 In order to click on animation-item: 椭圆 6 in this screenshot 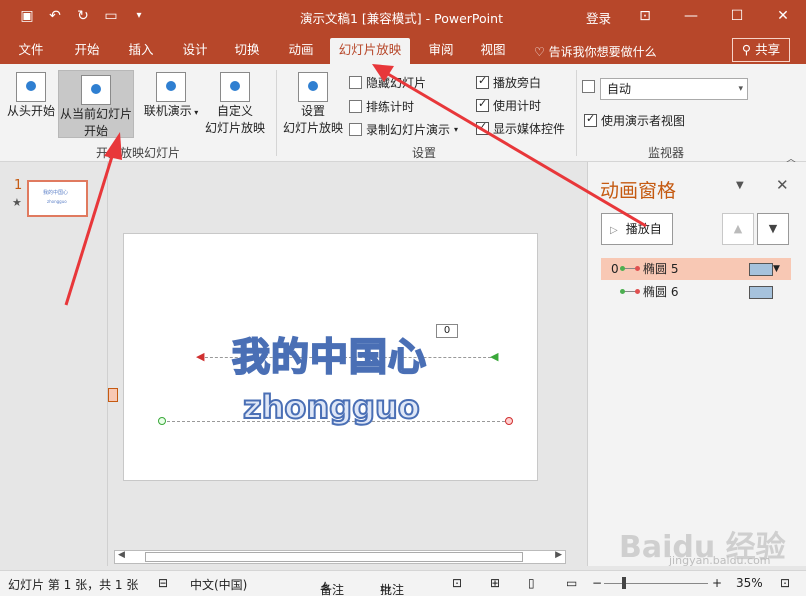, I will do `click(696, 292)`.